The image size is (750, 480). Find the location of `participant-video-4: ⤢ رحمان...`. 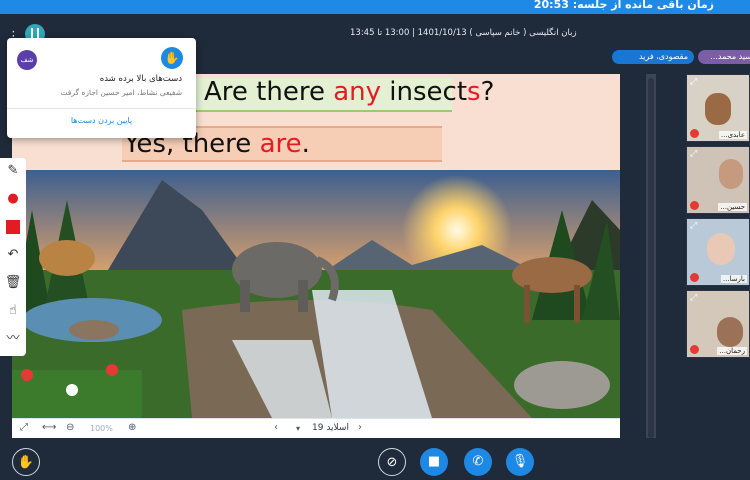

participant-video-4: ⤢ رحمان... is located at coordinates (718, 324).